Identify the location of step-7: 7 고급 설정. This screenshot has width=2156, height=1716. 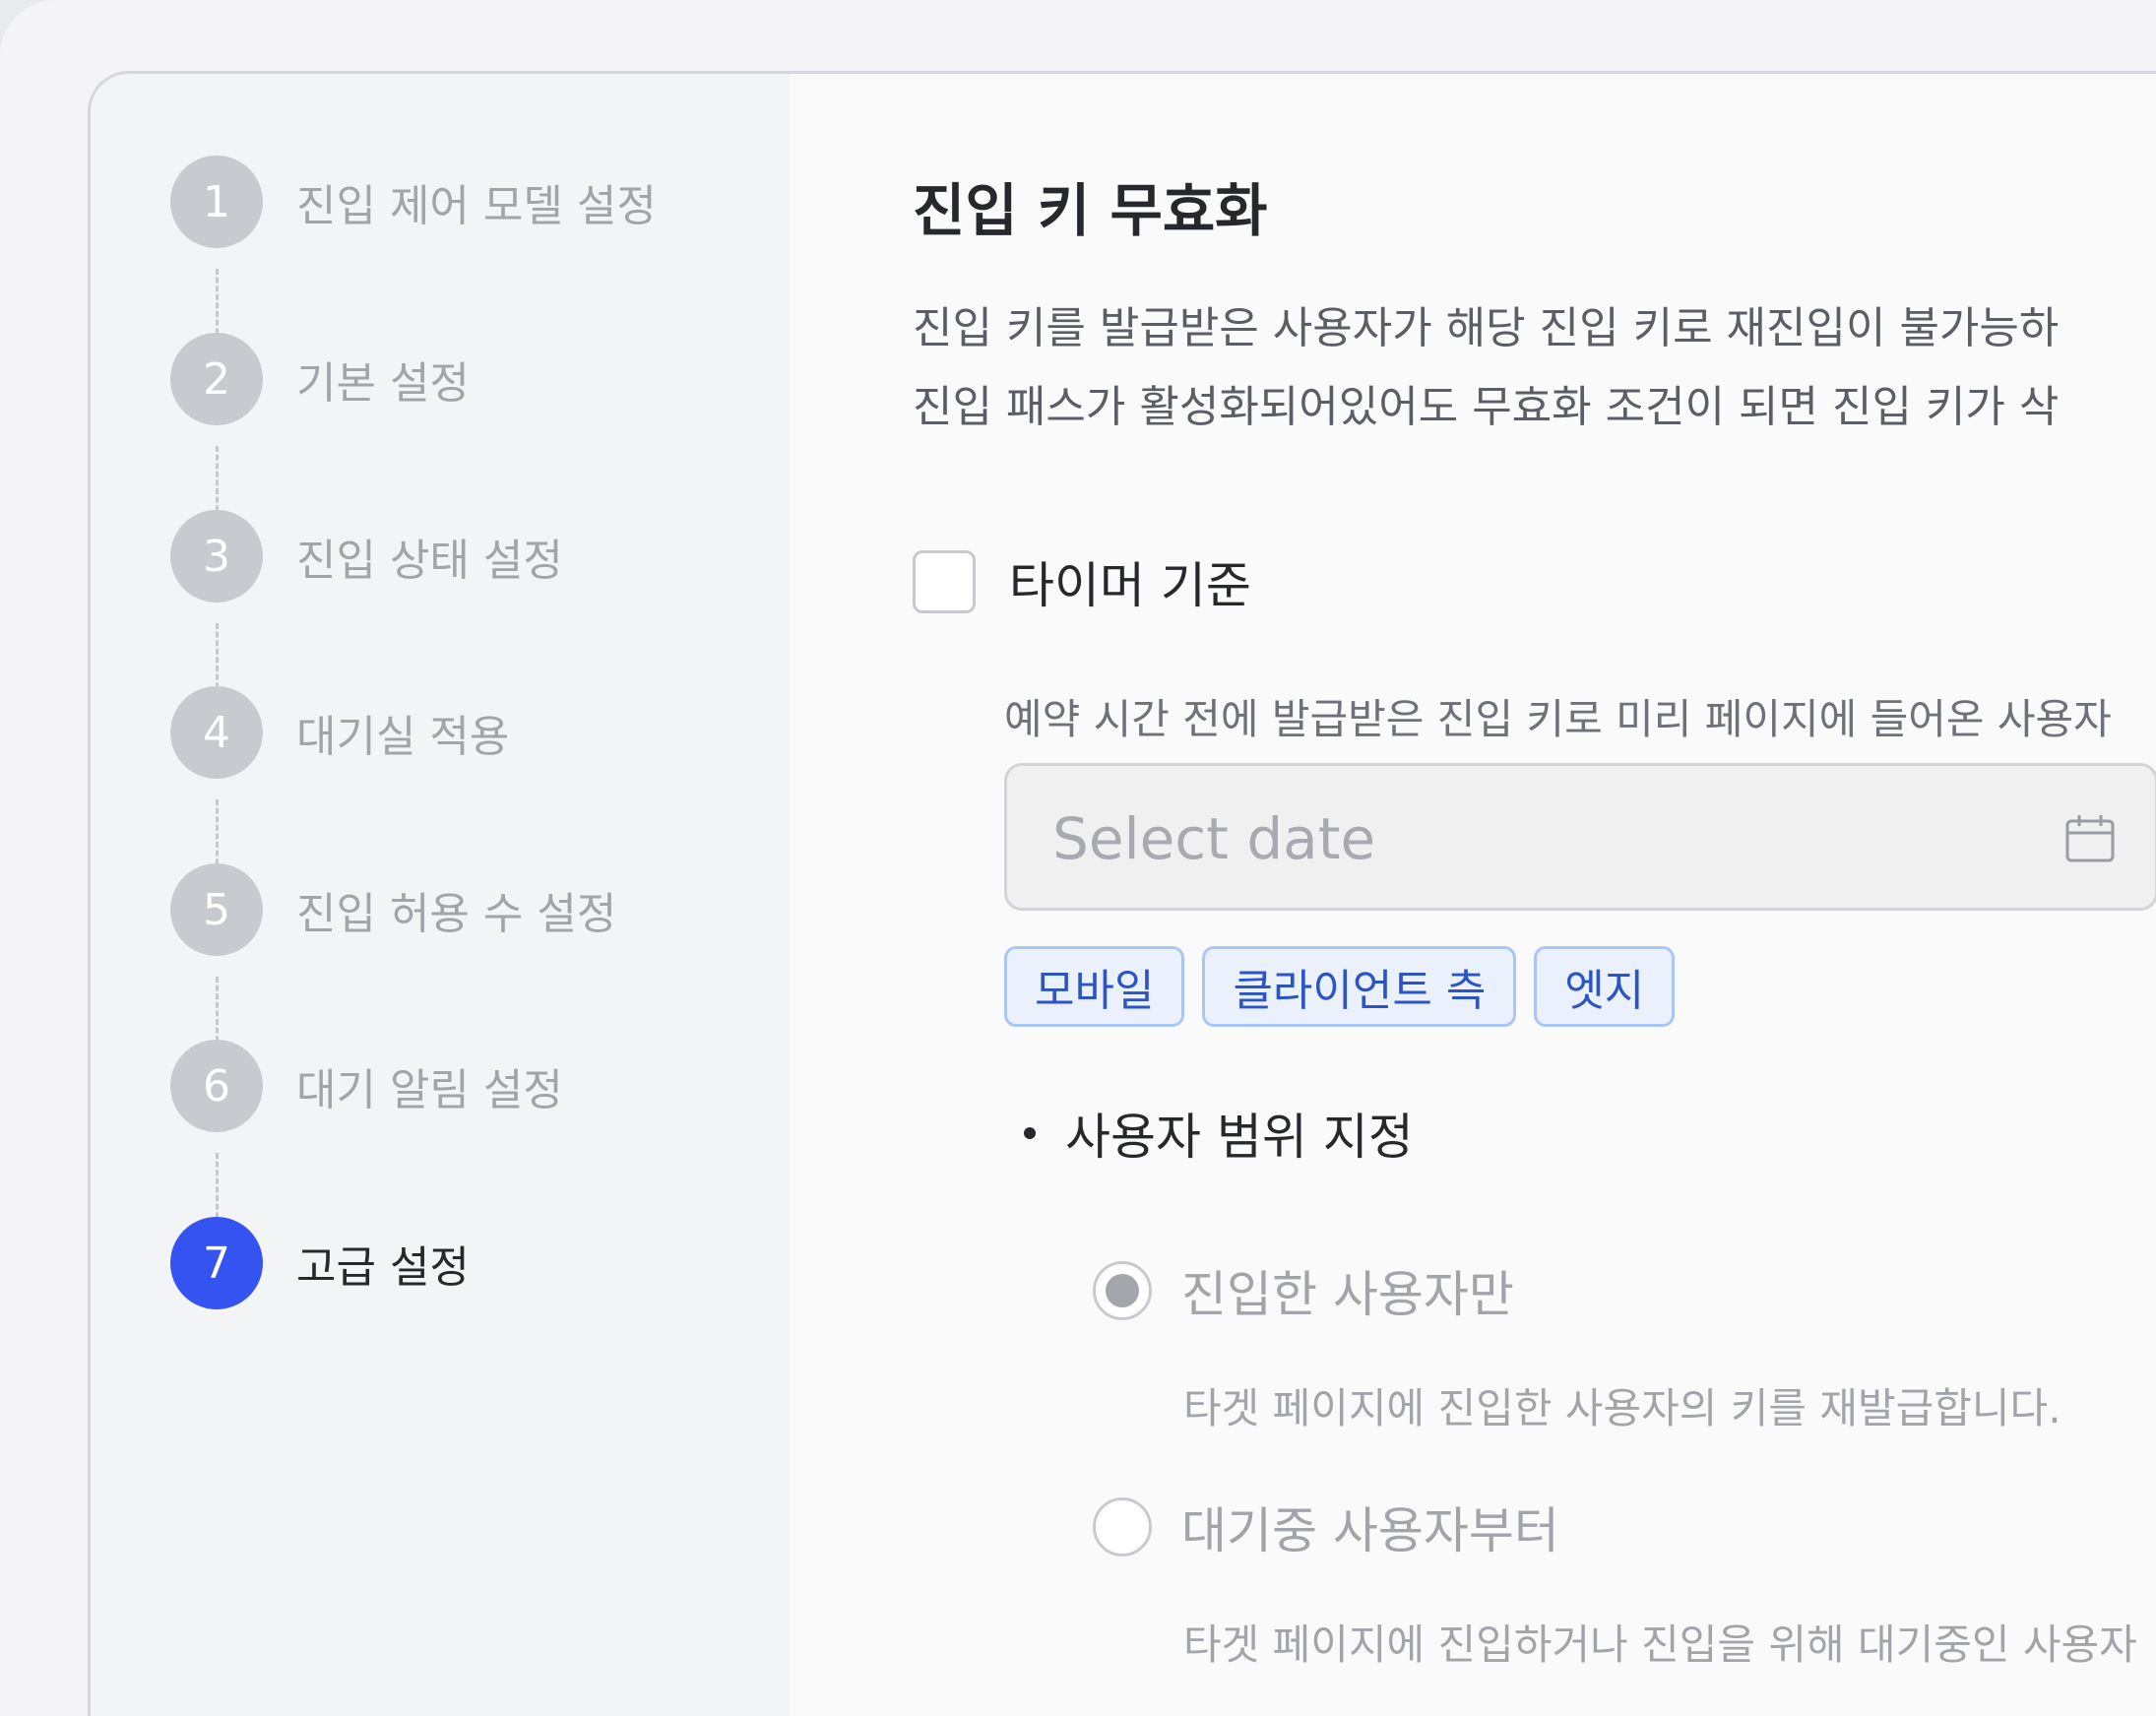
(320, 1263).